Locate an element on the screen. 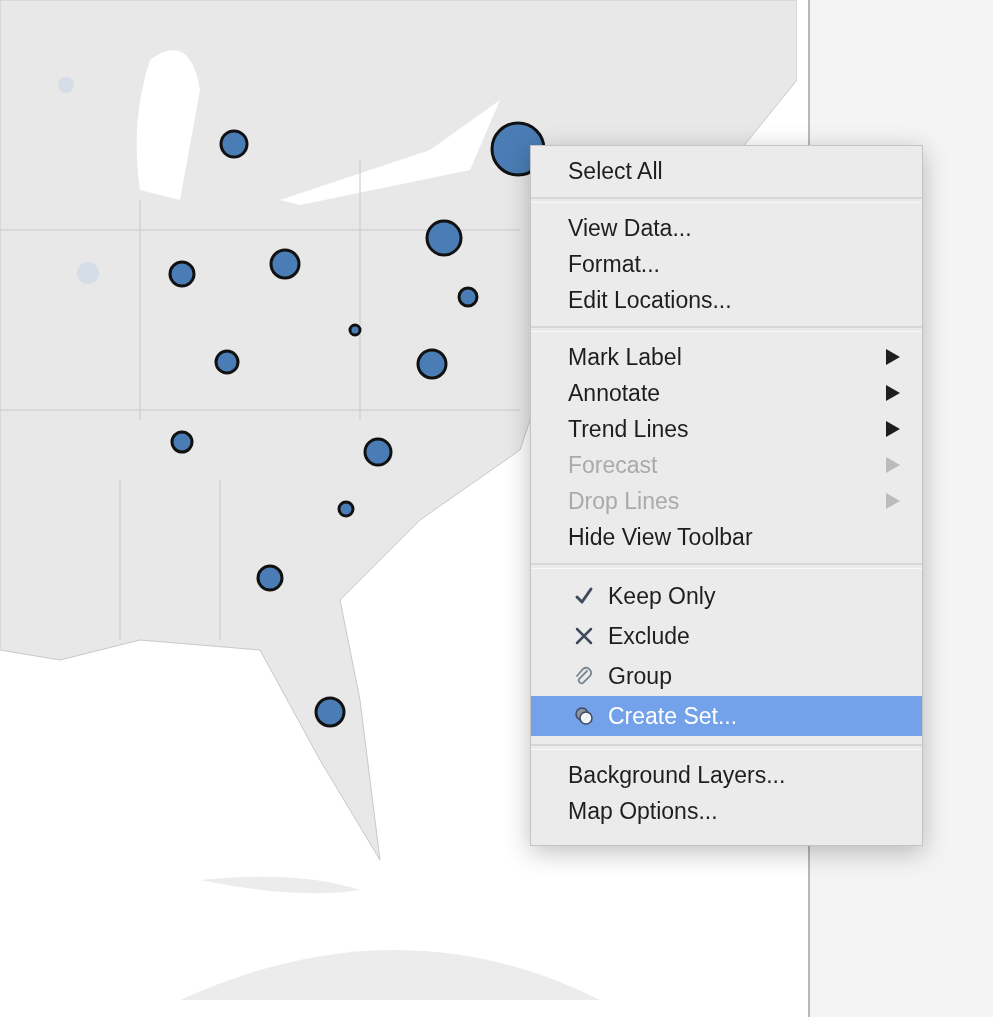  menu-item: Trend Lines is located at coordinates (726, 429).